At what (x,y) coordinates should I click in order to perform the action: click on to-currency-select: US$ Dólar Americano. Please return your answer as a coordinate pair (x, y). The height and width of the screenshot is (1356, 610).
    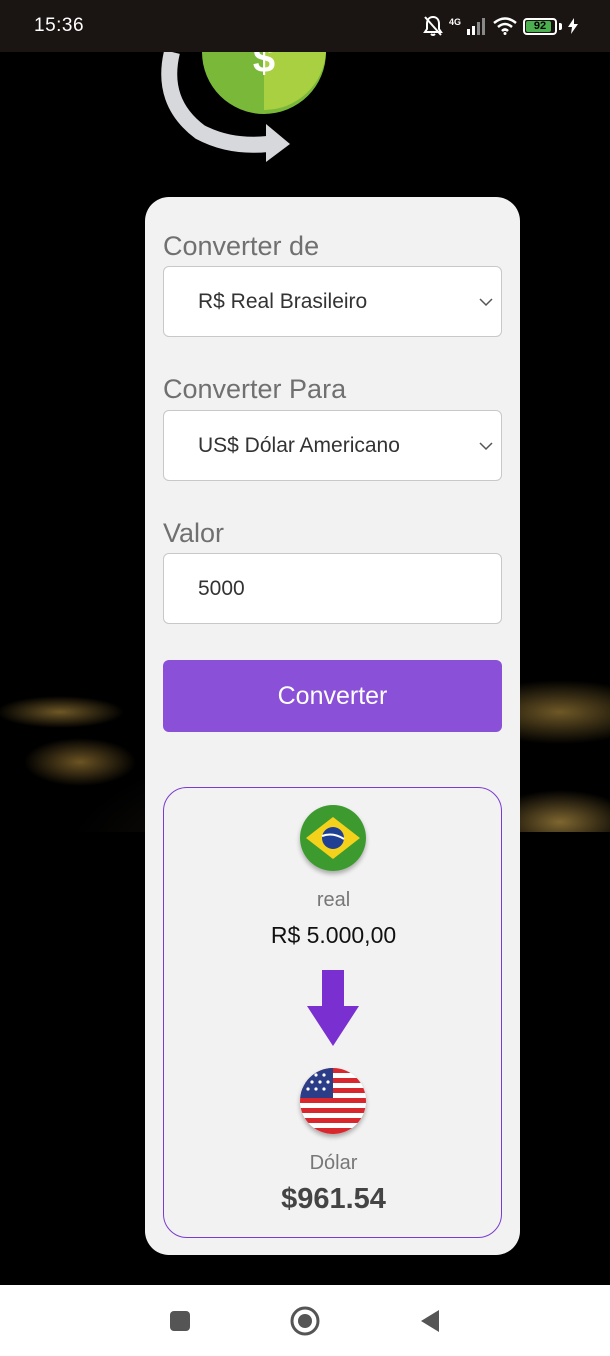
    Looking at the image, I should click on (332, 445).